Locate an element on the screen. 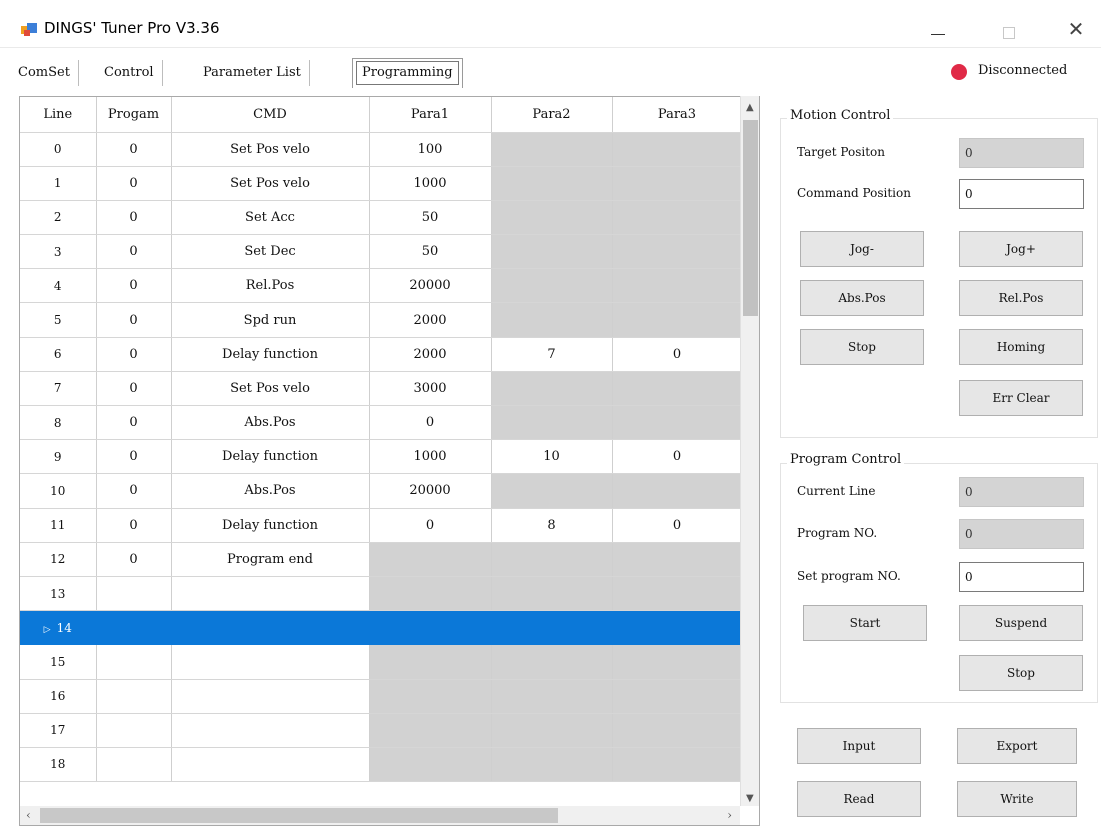 The width and height of the screenshot is (1101, 838). table-row: 12 0 Program end is located at coordinates (381, 559).